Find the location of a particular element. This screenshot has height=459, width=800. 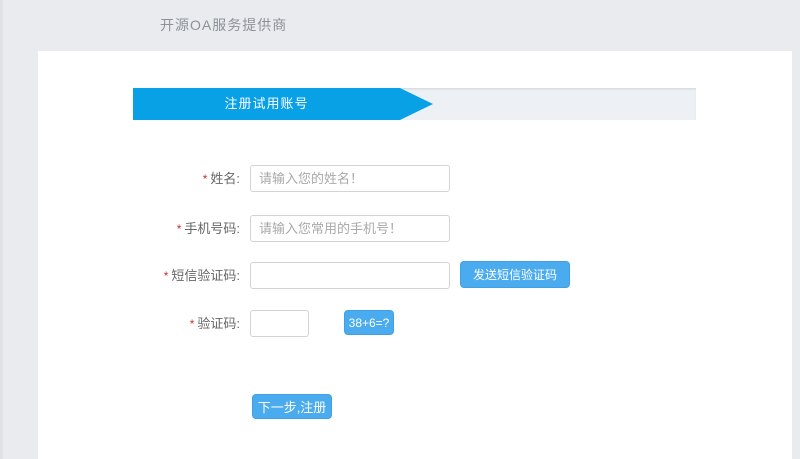

captcha-label: * 验证码: is located at coordinates (214, 323).